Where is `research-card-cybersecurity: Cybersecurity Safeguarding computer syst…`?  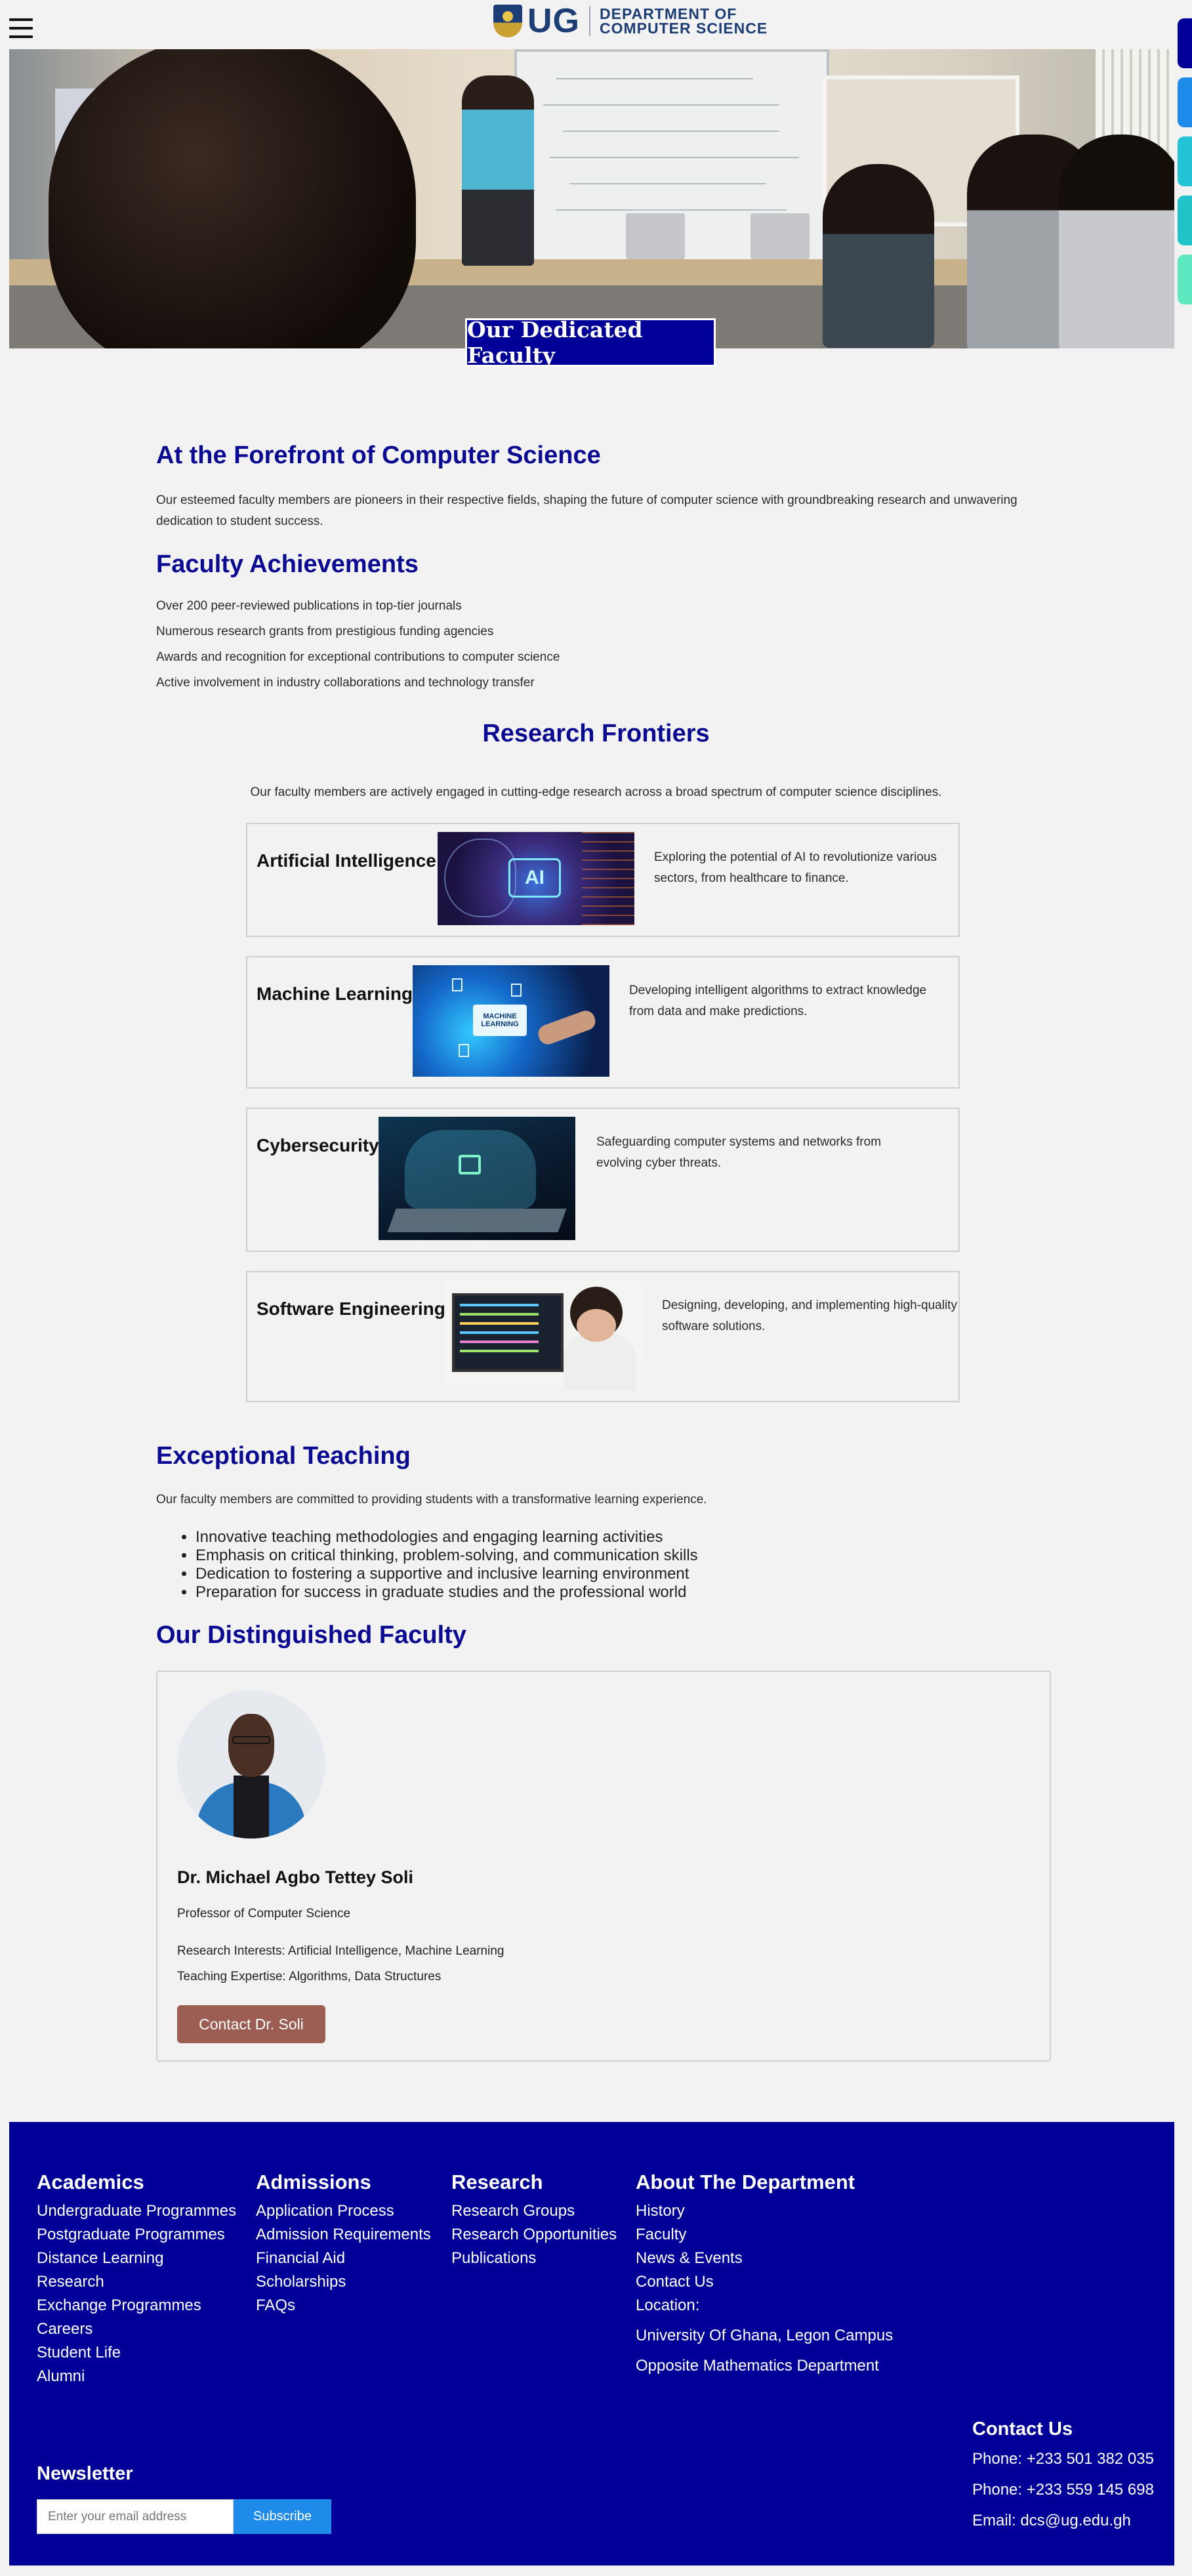
research-card-cybersecurity: Cybersecurity Safeguarding computer syst… is located at coordinates (603, 1180).